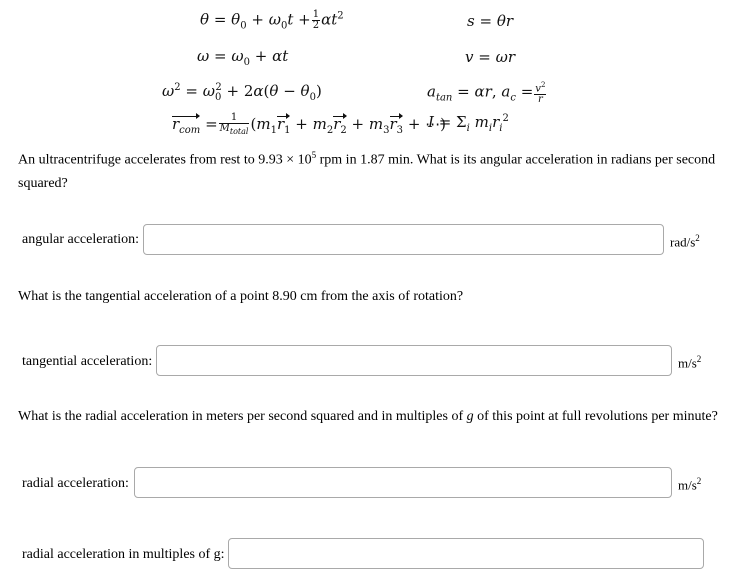 The image size is (744, 587). Describe the element at coordinates (490, 21) in the screenshot. I see `formula-arc-length: s = θr` at that location.